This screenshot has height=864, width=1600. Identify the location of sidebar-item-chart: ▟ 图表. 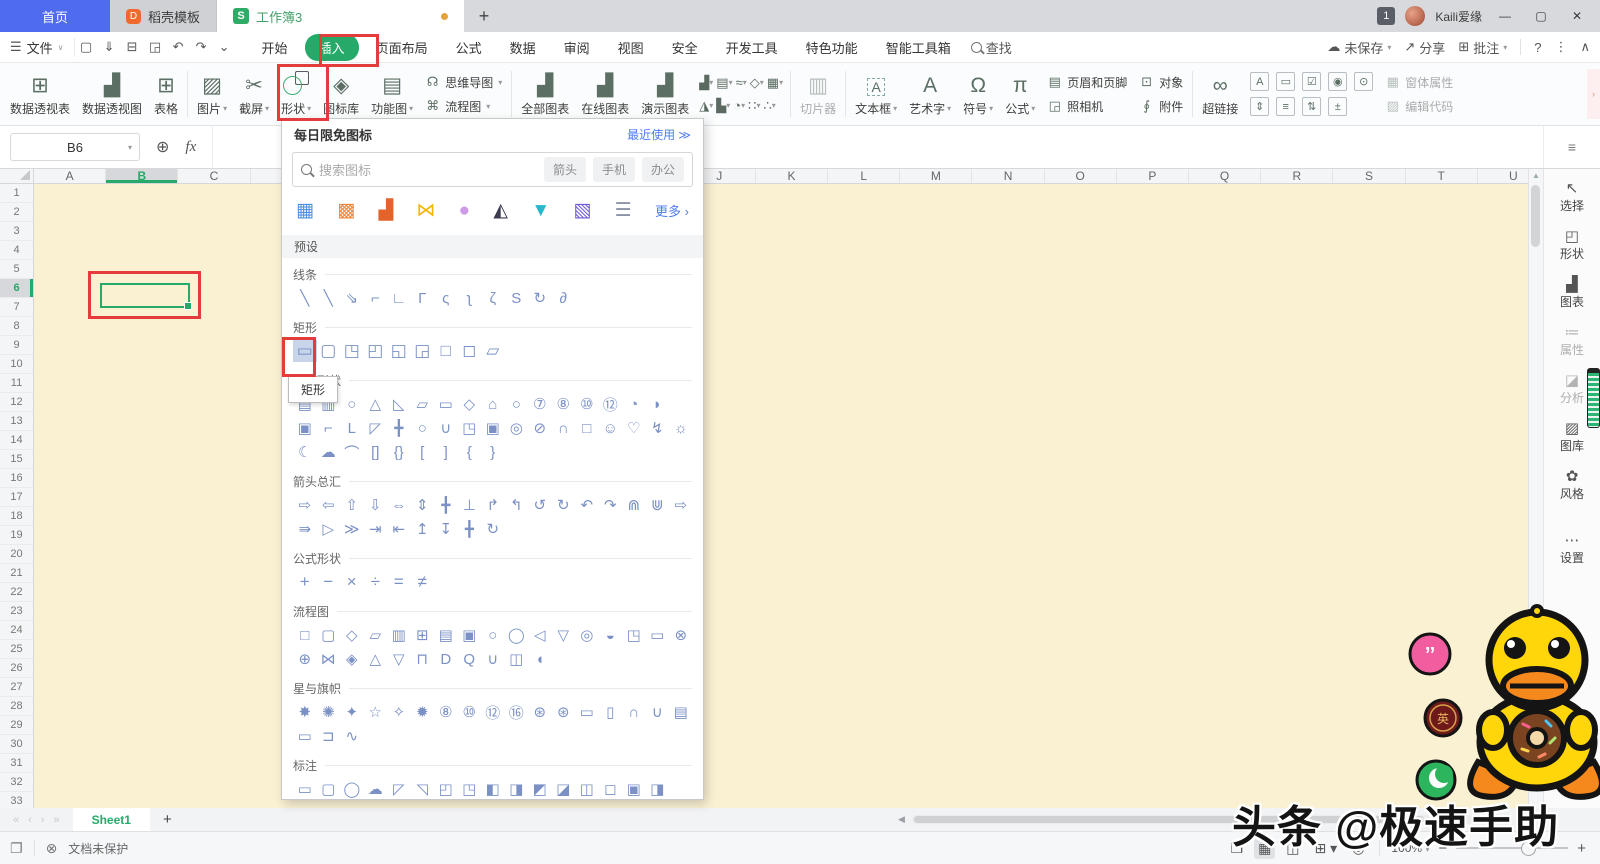
(1572, 292).